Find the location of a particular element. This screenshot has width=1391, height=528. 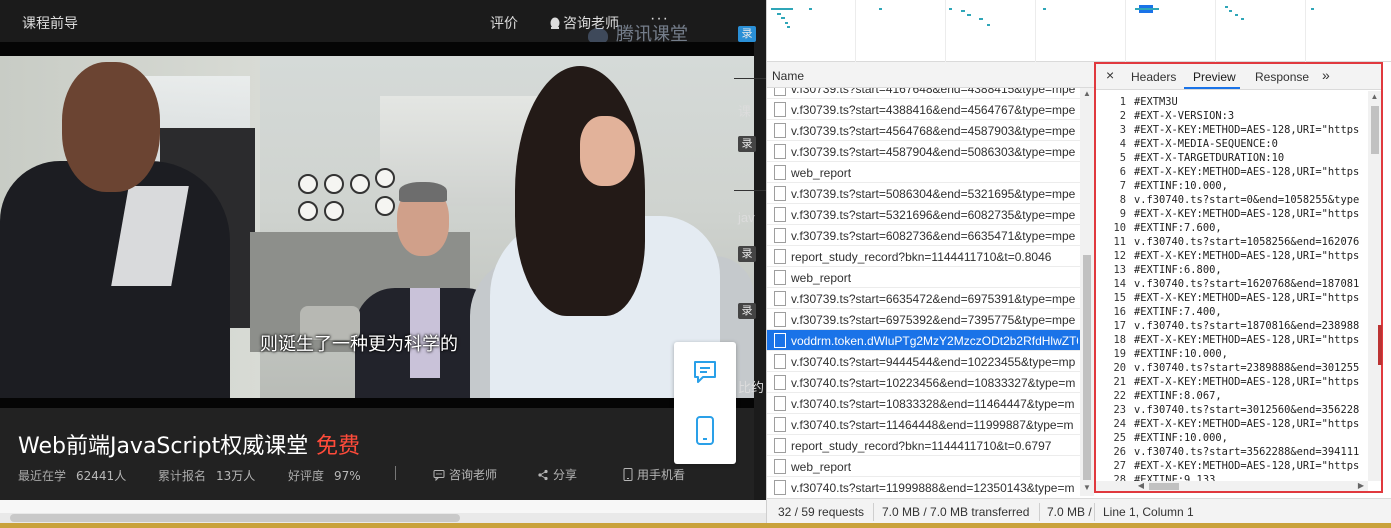

video-scene-hair is located at coordinates (423, 192).